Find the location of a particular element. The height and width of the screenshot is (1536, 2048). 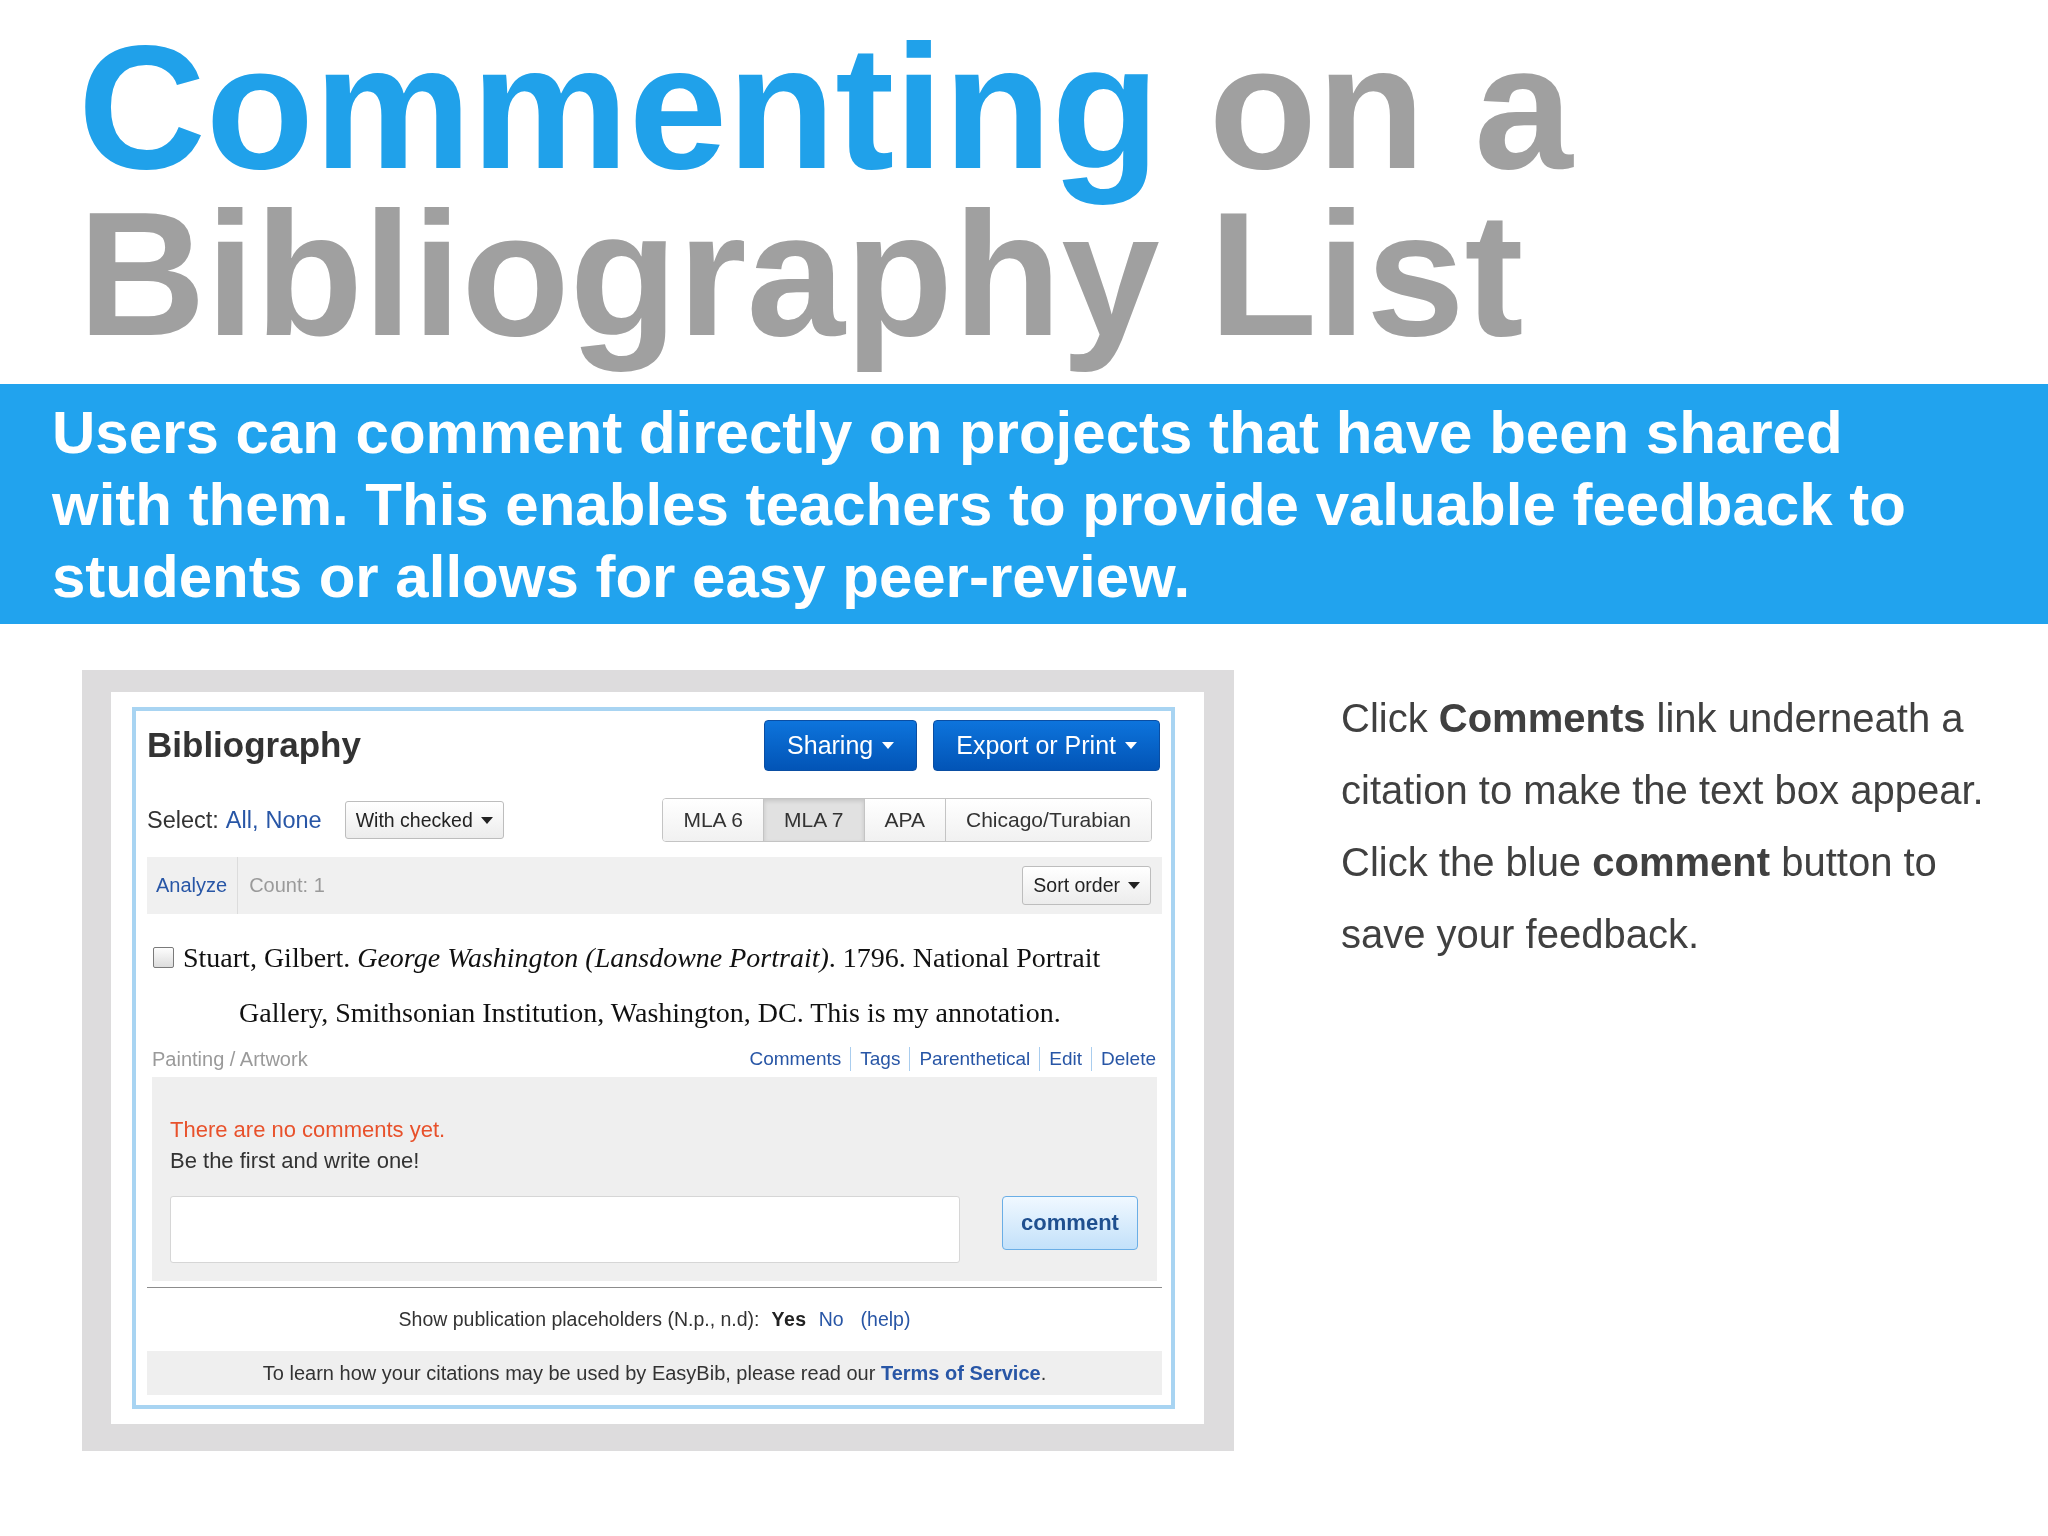

placeholder-option: No is located at coordinates (831, 1319).